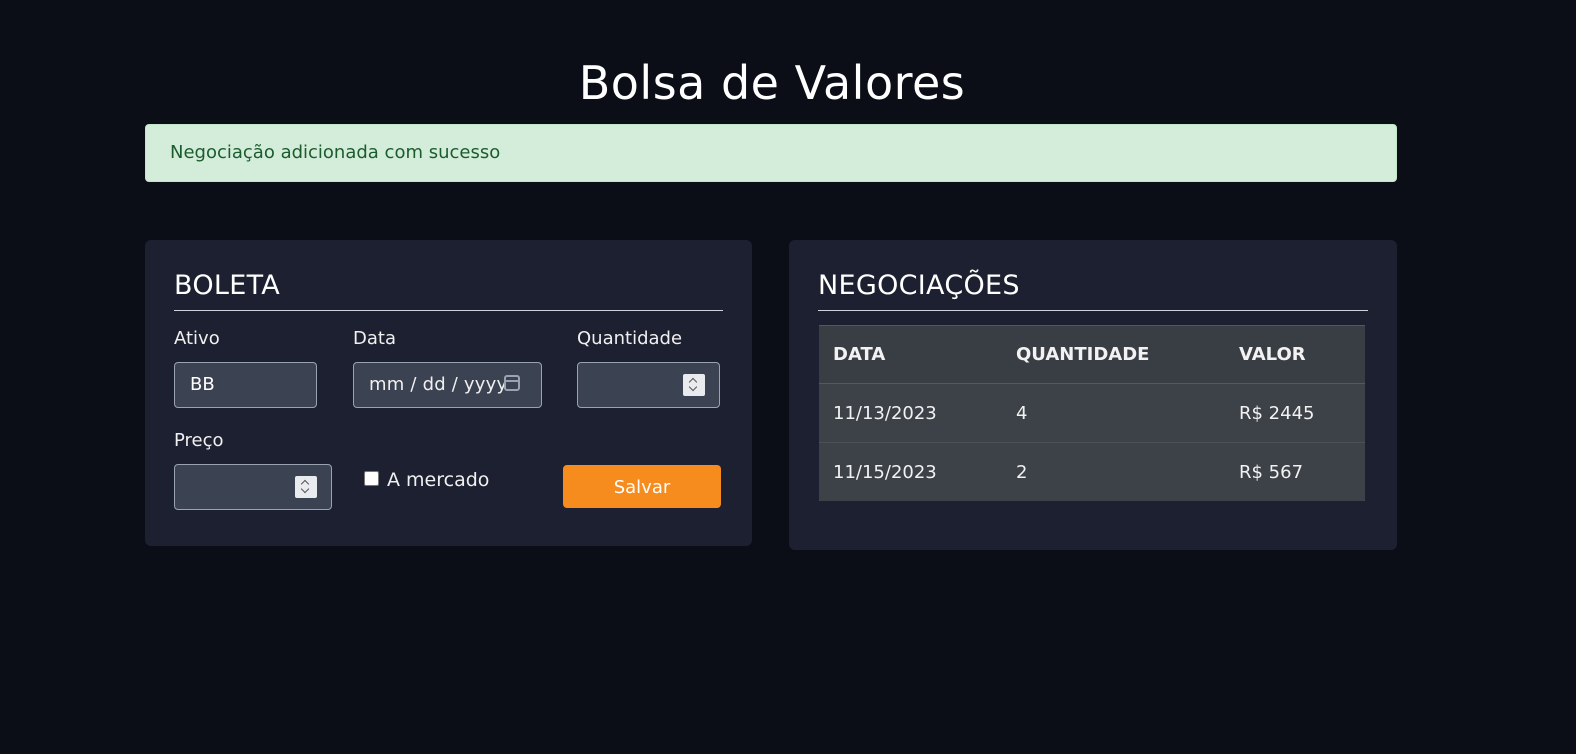 The height and width of the screenshot is (754, 1576). I want to click on table-row: 11/13/2023 4 R$ 2445, so click(1092, 413).